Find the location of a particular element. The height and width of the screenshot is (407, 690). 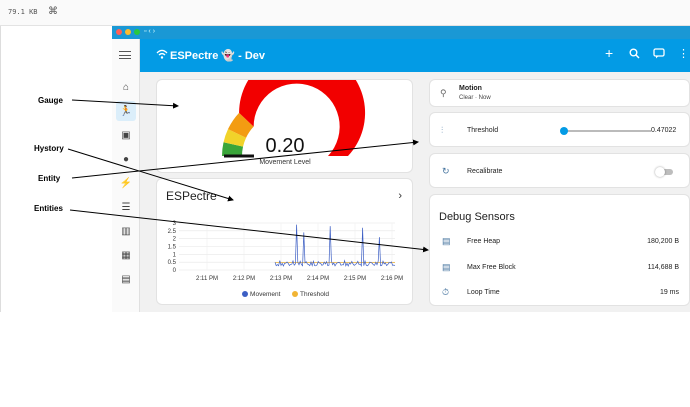

annotation-gauge: Gauge is located at coordinates (50, 100).